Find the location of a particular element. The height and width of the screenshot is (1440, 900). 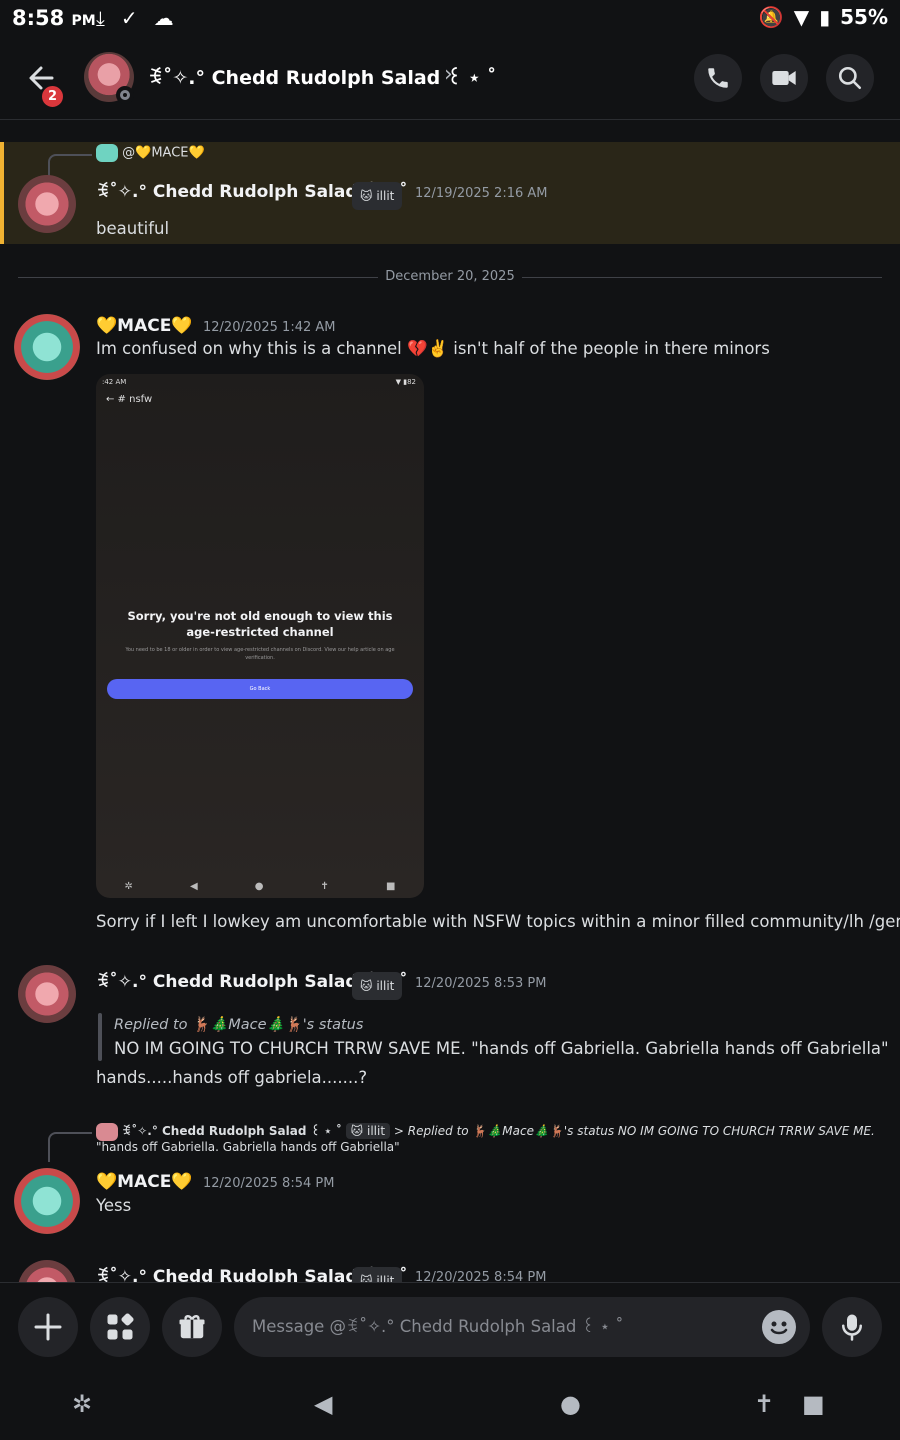

apps-icon is located at coordinates (120, 1326).